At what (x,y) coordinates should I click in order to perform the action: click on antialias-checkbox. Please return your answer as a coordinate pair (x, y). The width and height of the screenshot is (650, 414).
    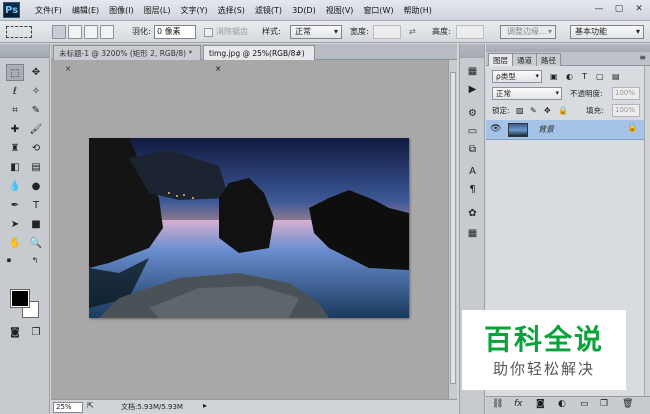
    Looking at the image, I should click on (208, 32).